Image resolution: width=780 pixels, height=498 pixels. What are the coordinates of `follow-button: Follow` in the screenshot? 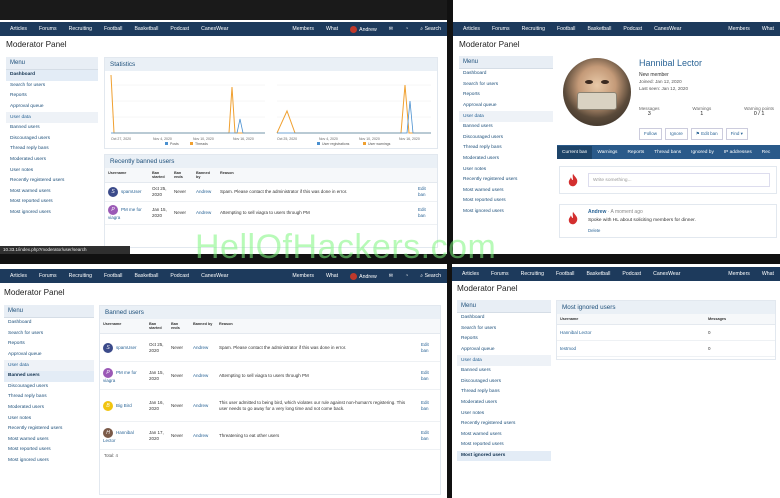 It's located at (651, 134).